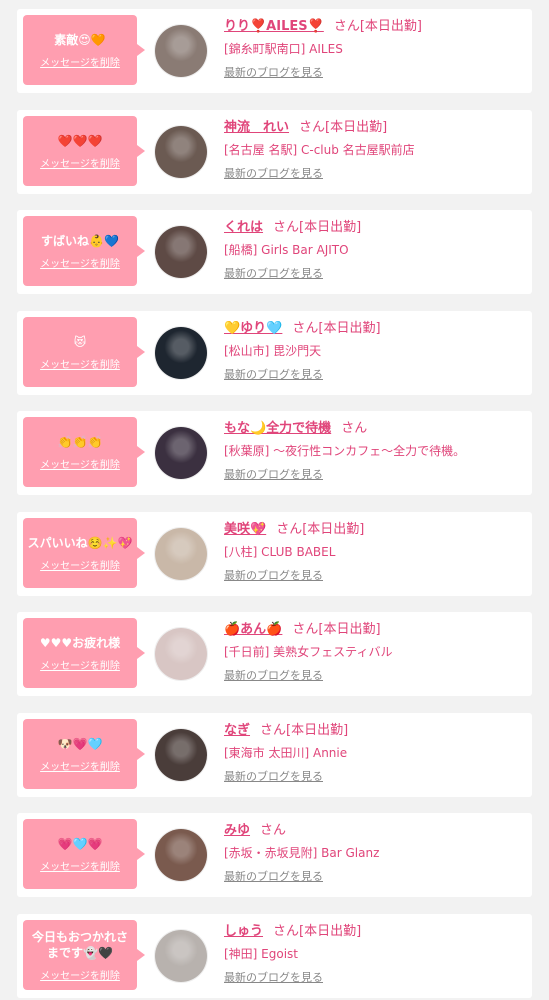 The image size is (549, 1000). Describe the element at coordinates (237, 730) in the screenshot. I see `profile-name-link: なぎ` at that location.